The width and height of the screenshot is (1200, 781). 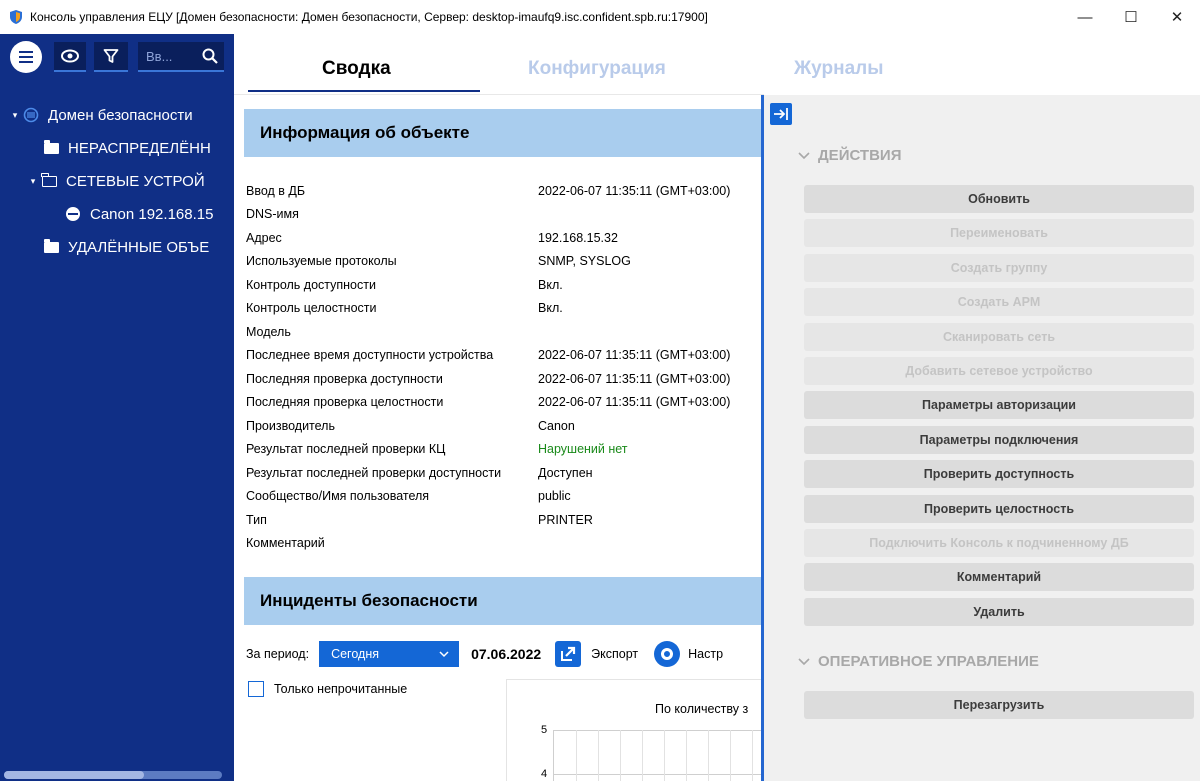 What do you see at coordinates (152, 214) in the screenshot?
I see `tree-item-label: Canon 192.168.15` at bounding box center [152, 214].